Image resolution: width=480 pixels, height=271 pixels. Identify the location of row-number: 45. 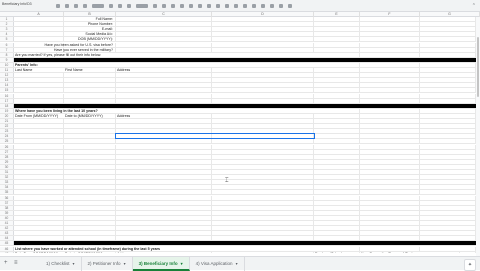
(7, 243).